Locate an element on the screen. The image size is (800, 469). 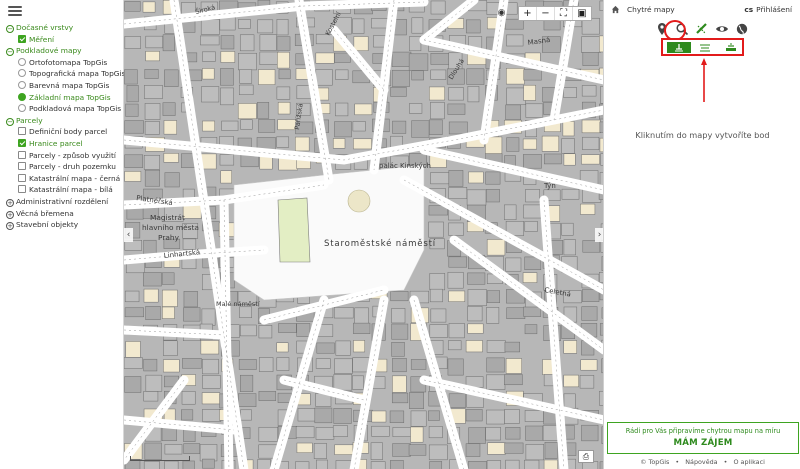
language-switch: cs is located at coordinates (748, 9).